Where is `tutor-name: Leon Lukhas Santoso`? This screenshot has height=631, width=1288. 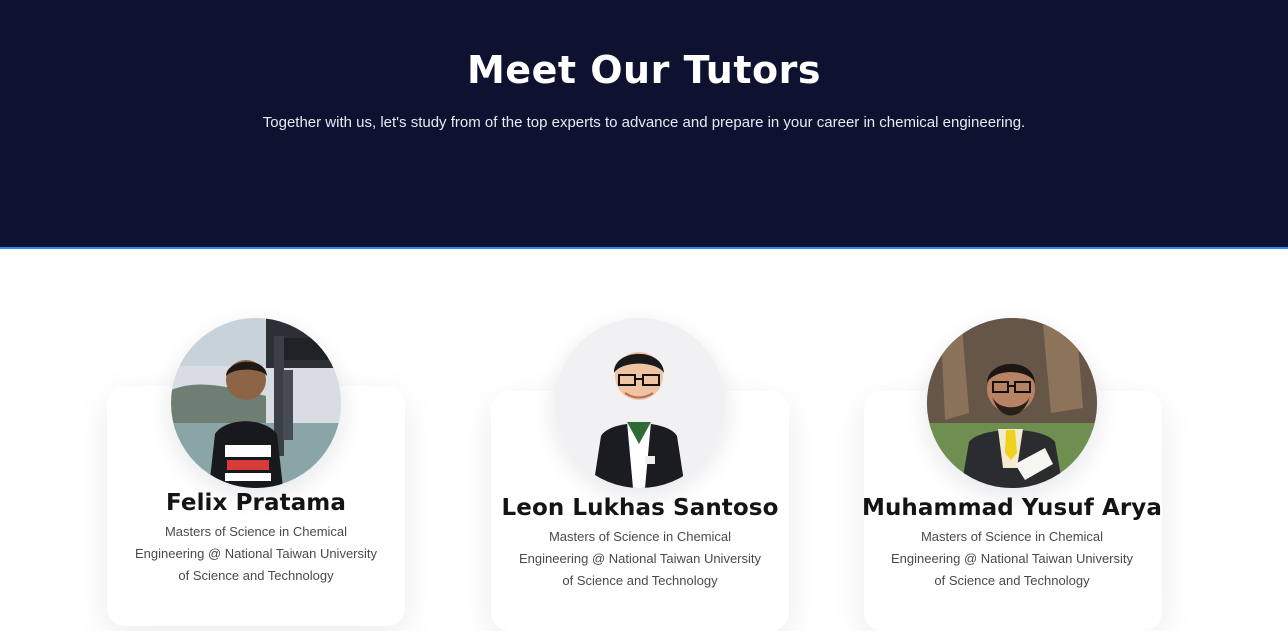 tutor-name: Leon Lukhas Santoso is located at coordinates (640, 508).